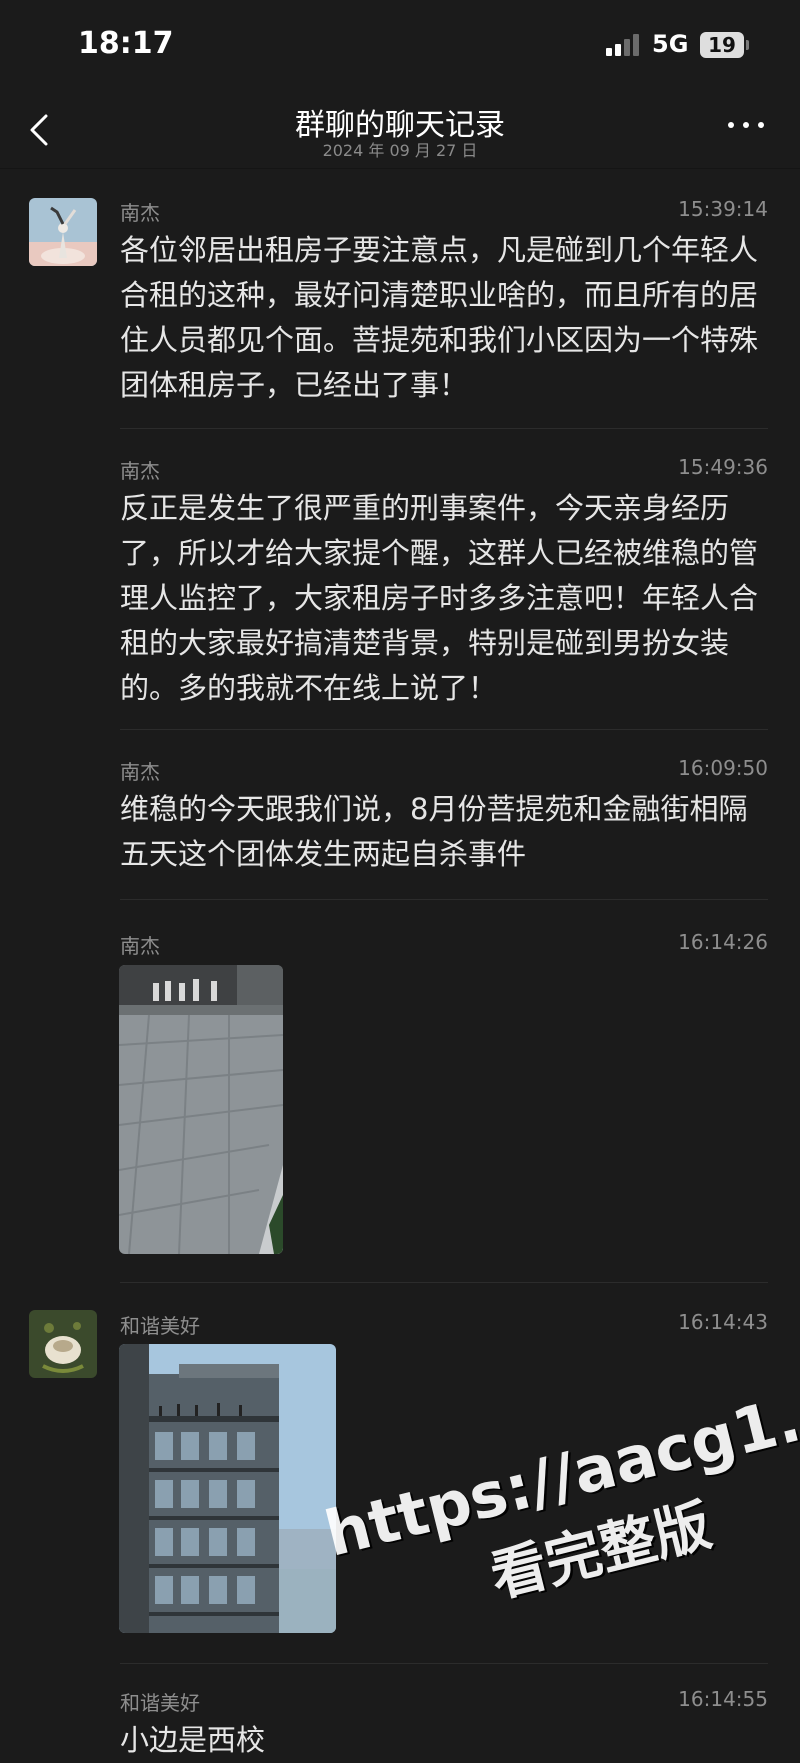 Image resolution: width=800 pixels, height=1763 pixels. I want to click on avatar-nanjie, so click(63, 232).